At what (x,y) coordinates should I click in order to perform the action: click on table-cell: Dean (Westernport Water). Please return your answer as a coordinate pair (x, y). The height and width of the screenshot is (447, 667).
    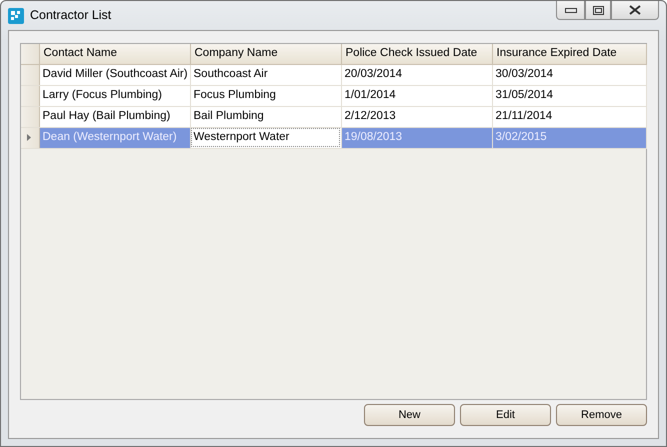
    Looking at the image, I should click on (114, 137).